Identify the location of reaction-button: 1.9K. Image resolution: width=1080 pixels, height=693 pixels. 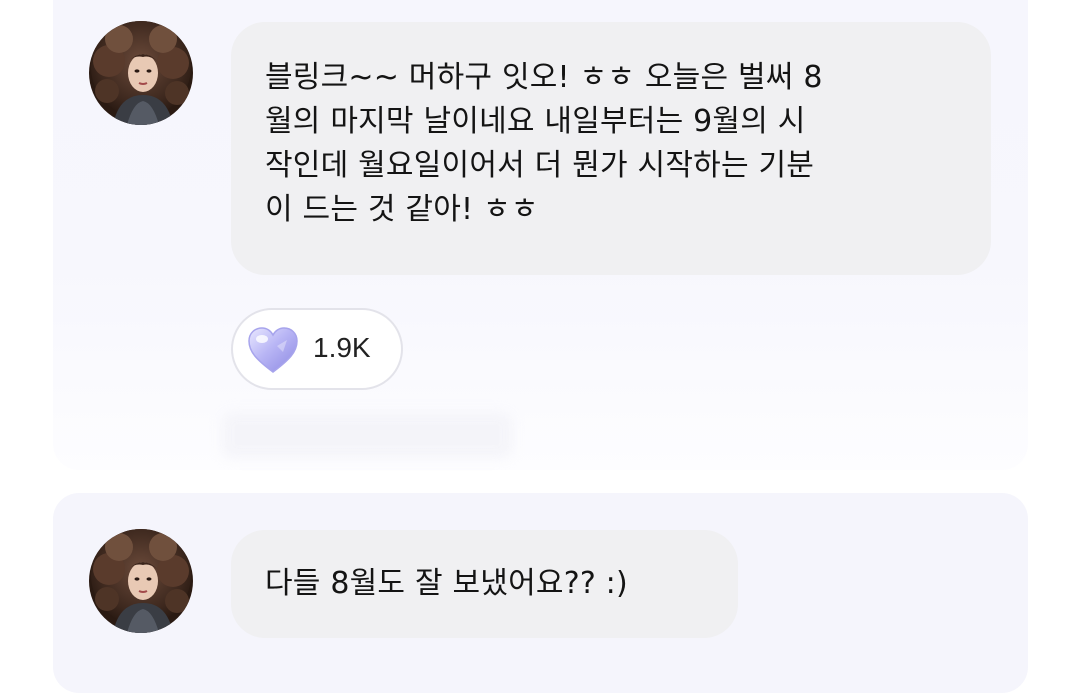
(317, 349).